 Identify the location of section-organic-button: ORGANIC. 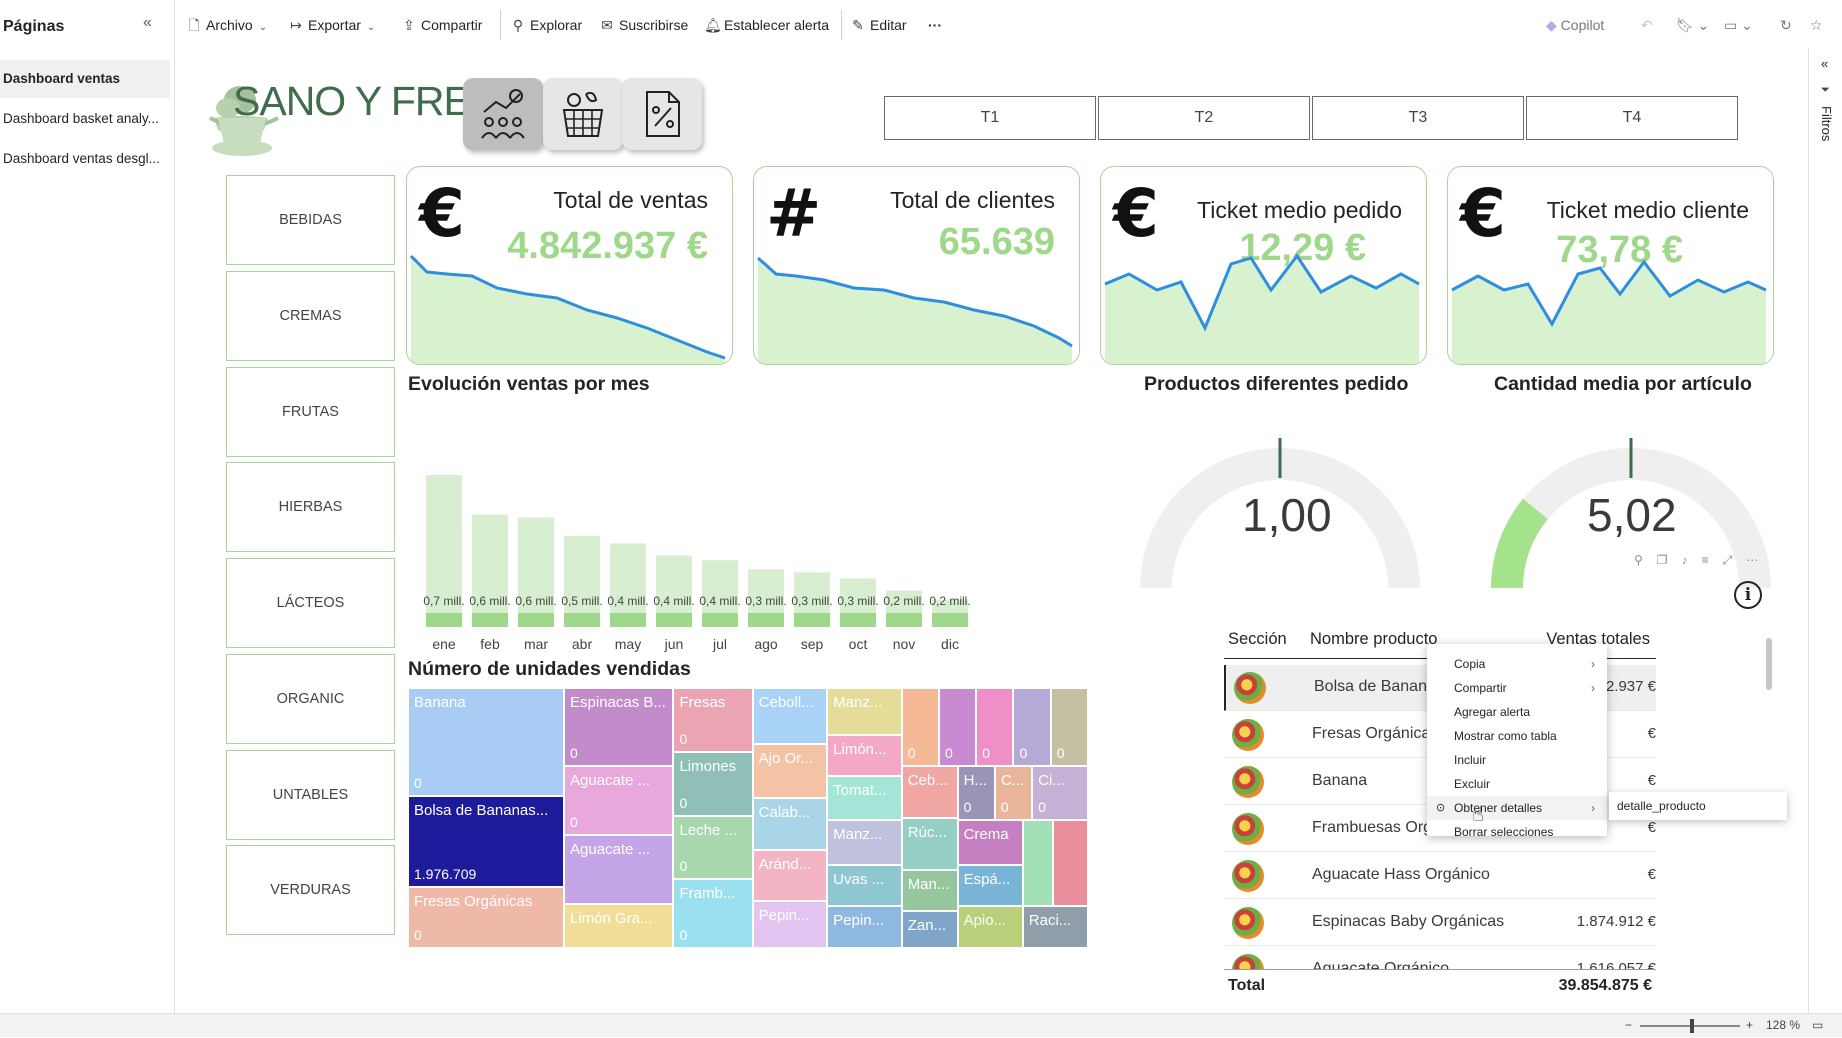
(310, 699).